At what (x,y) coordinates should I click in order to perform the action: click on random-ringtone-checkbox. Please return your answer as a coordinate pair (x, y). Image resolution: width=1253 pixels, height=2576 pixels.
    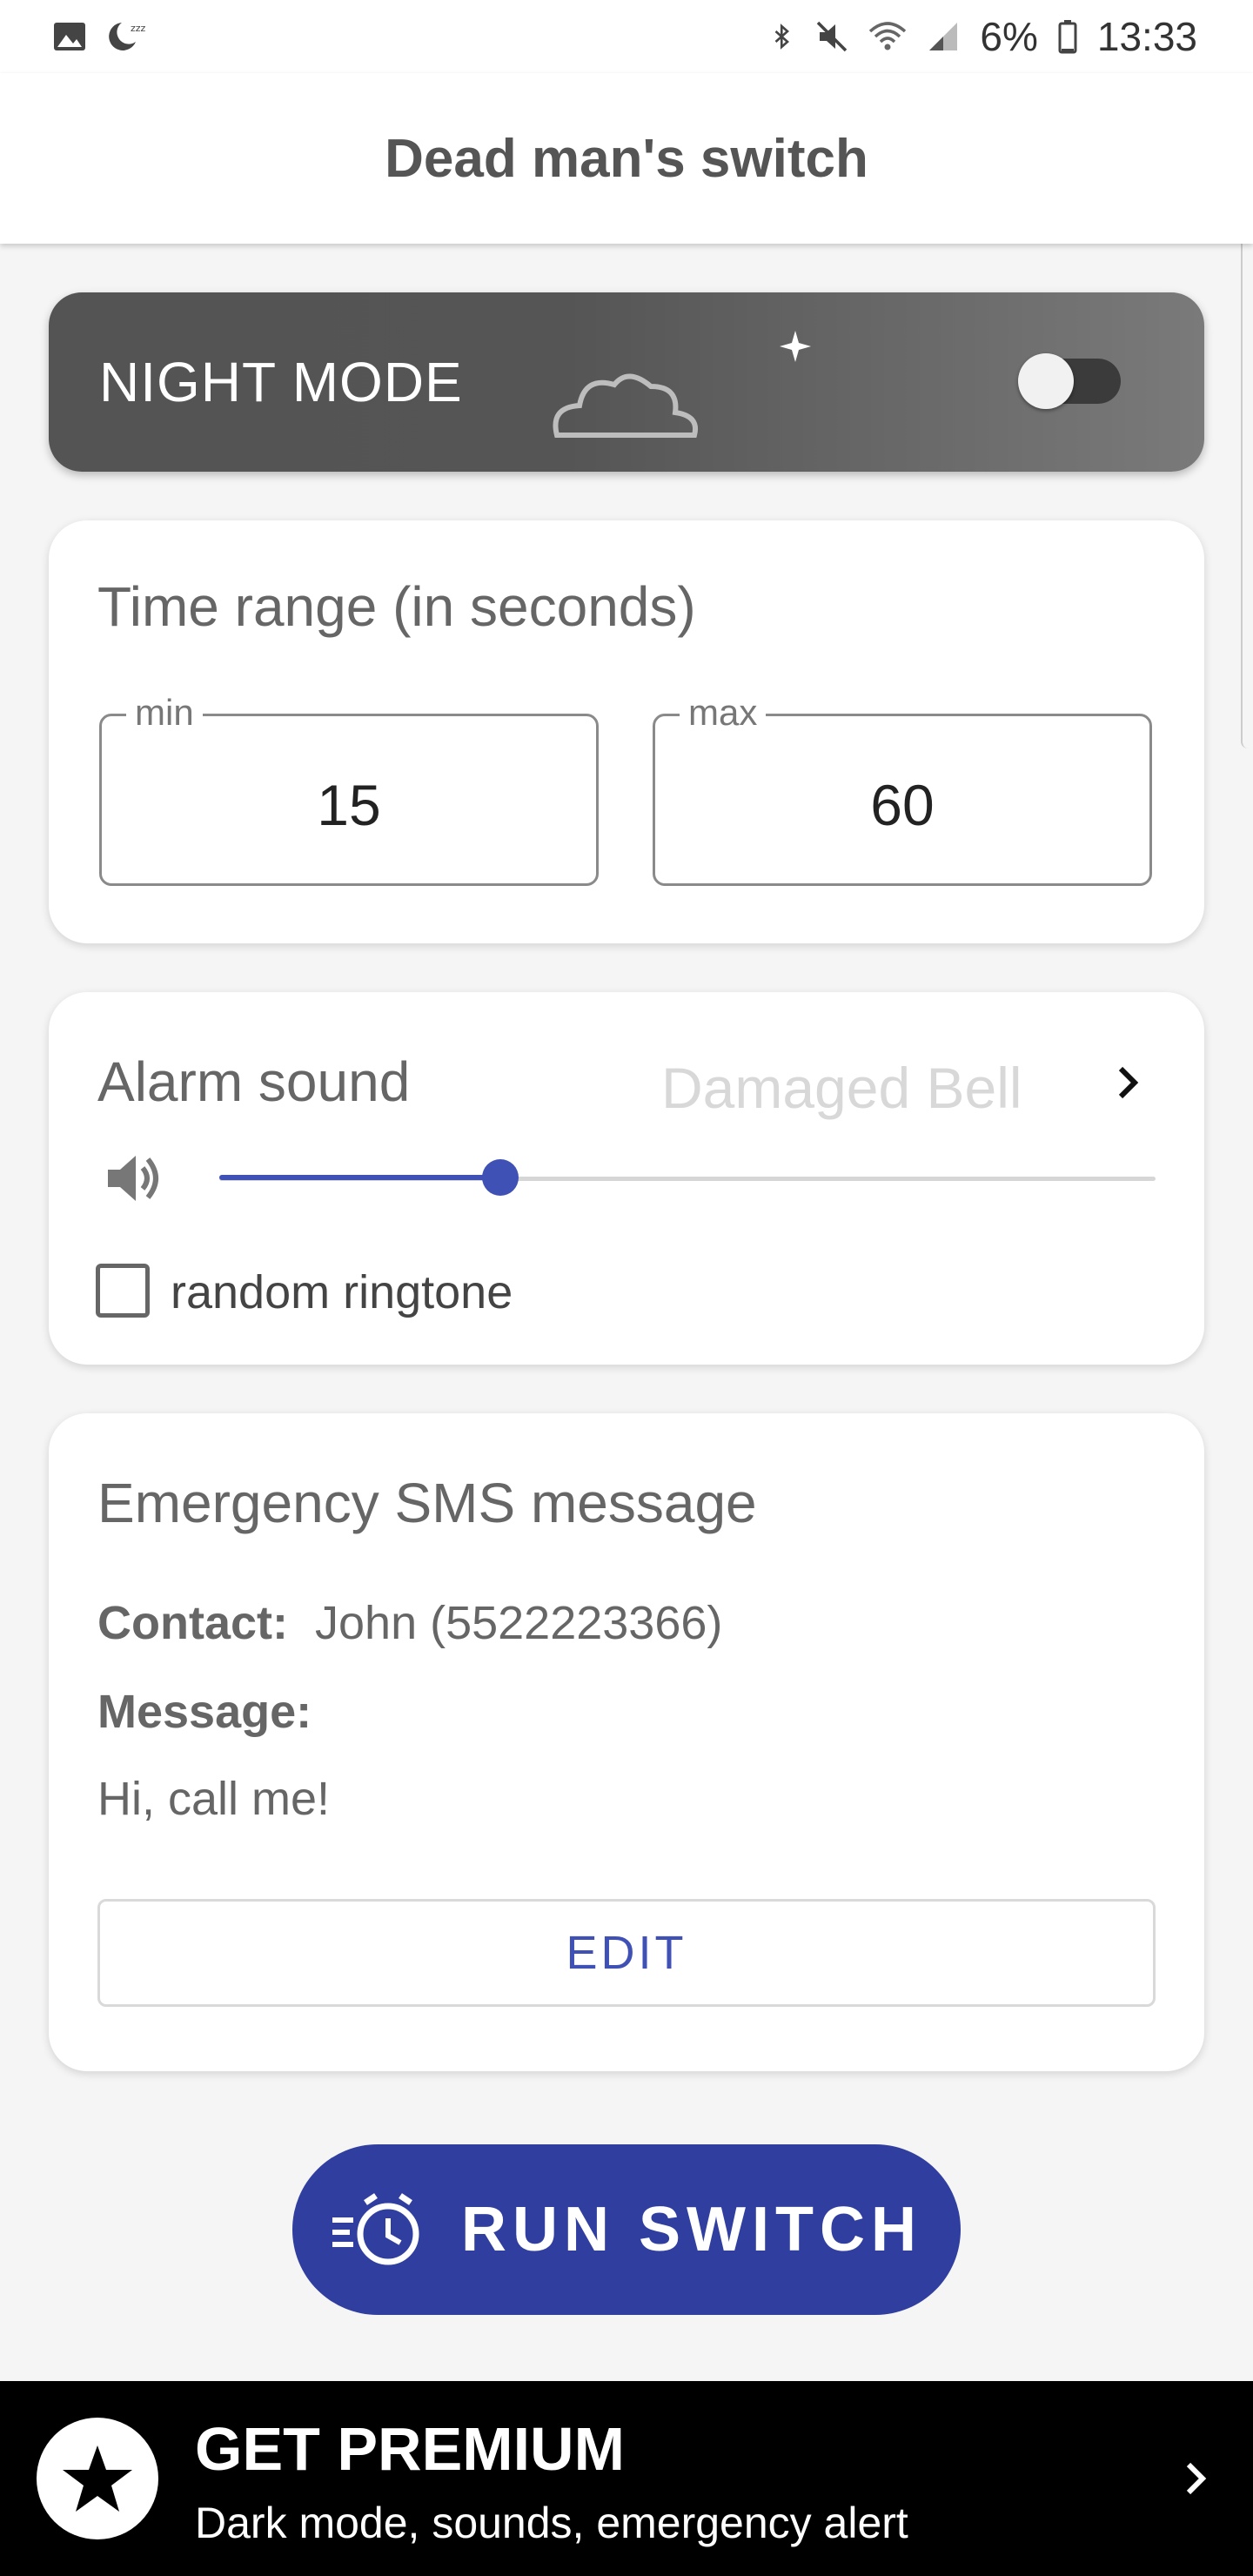
    Looking at the image, I should click on (123, 1291).